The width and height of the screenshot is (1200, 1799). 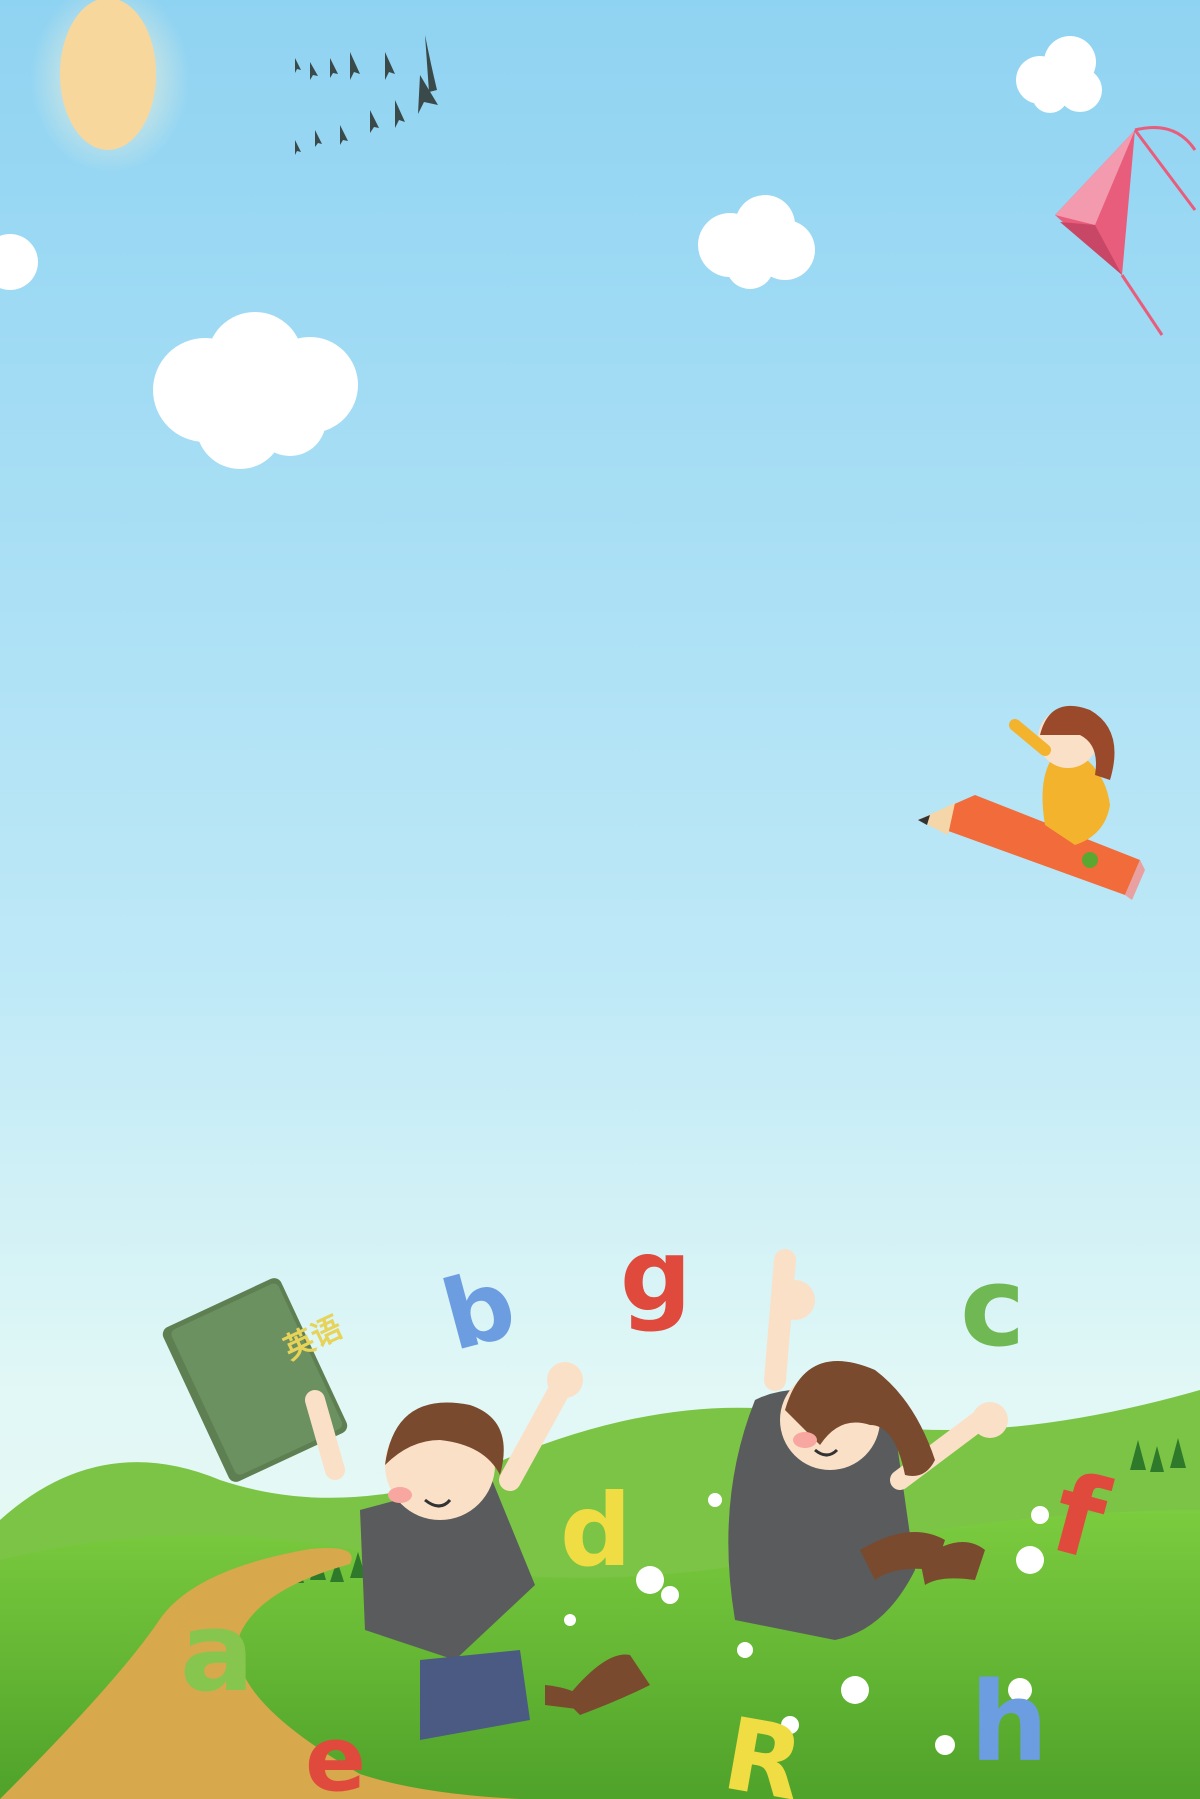 What do you see at coordinates (656, 1275) in the screenshot?
I see `letter-g: g` at bounding box center [656, 1275].